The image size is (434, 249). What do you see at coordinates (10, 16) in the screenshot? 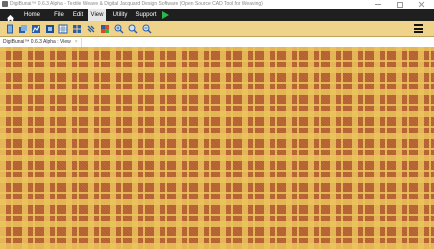
I see `home-icon` at bounding box center [10, 16].